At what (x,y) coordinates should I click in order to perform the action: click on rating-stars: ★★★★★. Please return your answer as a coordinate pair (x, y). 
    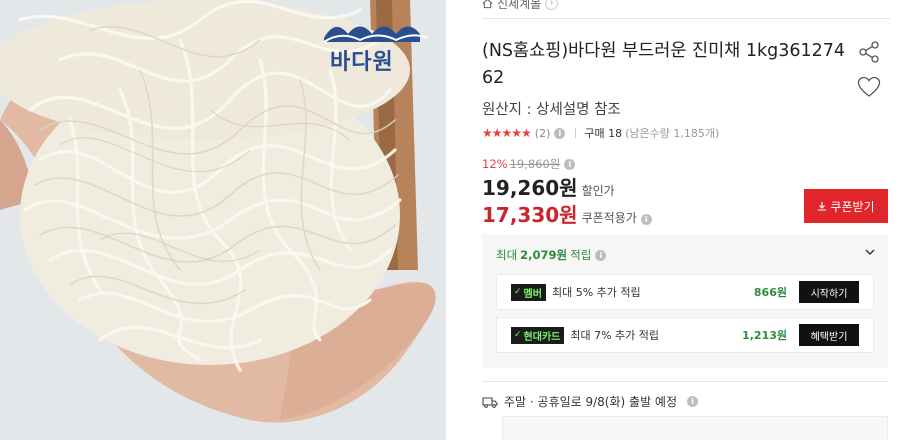
    Looking at the image, I should click on (507, 133).